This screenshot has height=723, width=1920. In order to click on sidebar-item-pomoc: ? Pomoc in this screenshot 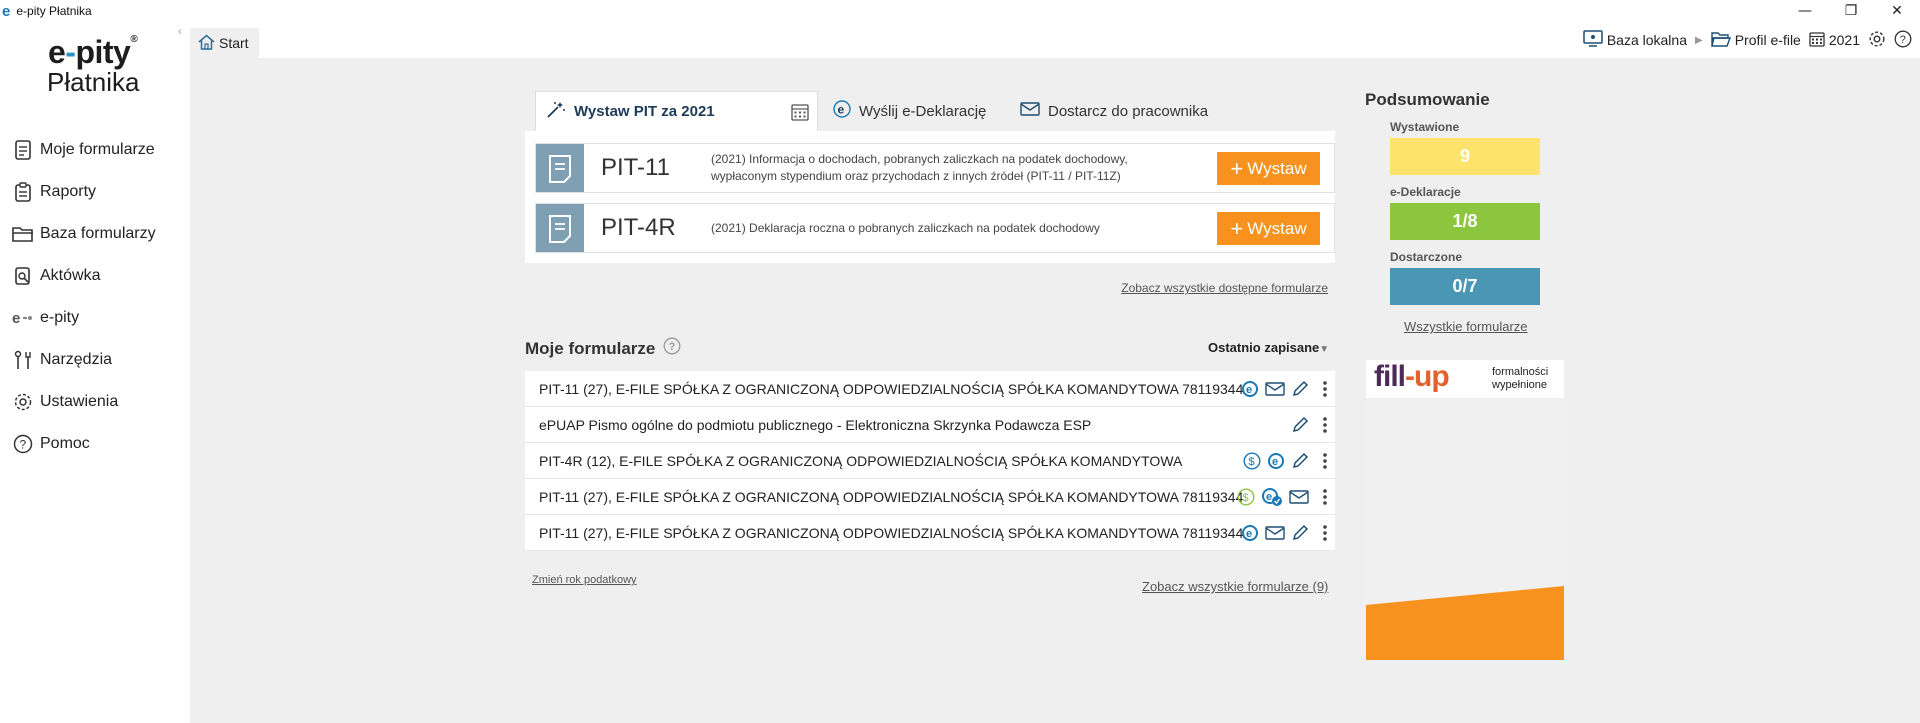, I will do `click(95, 444)`.